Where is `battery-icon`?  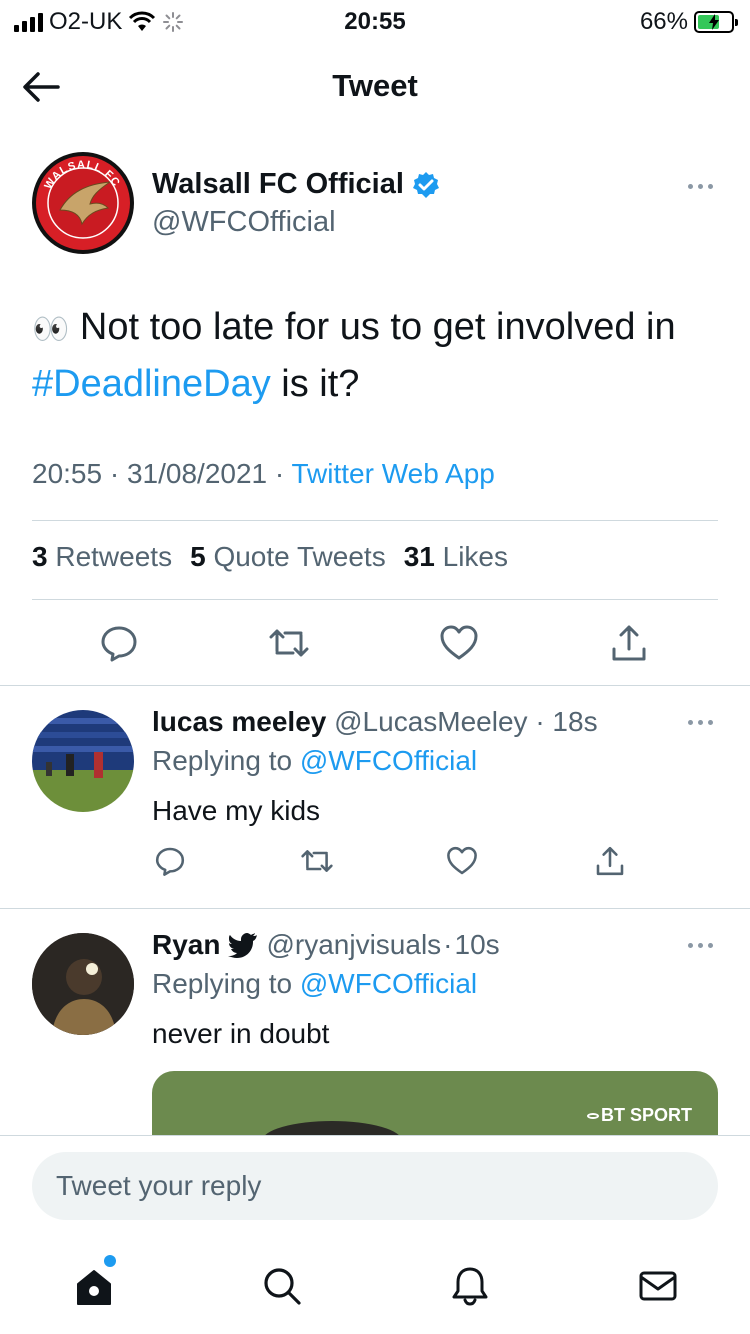 battery-icon is located at coordinates (716, 22).